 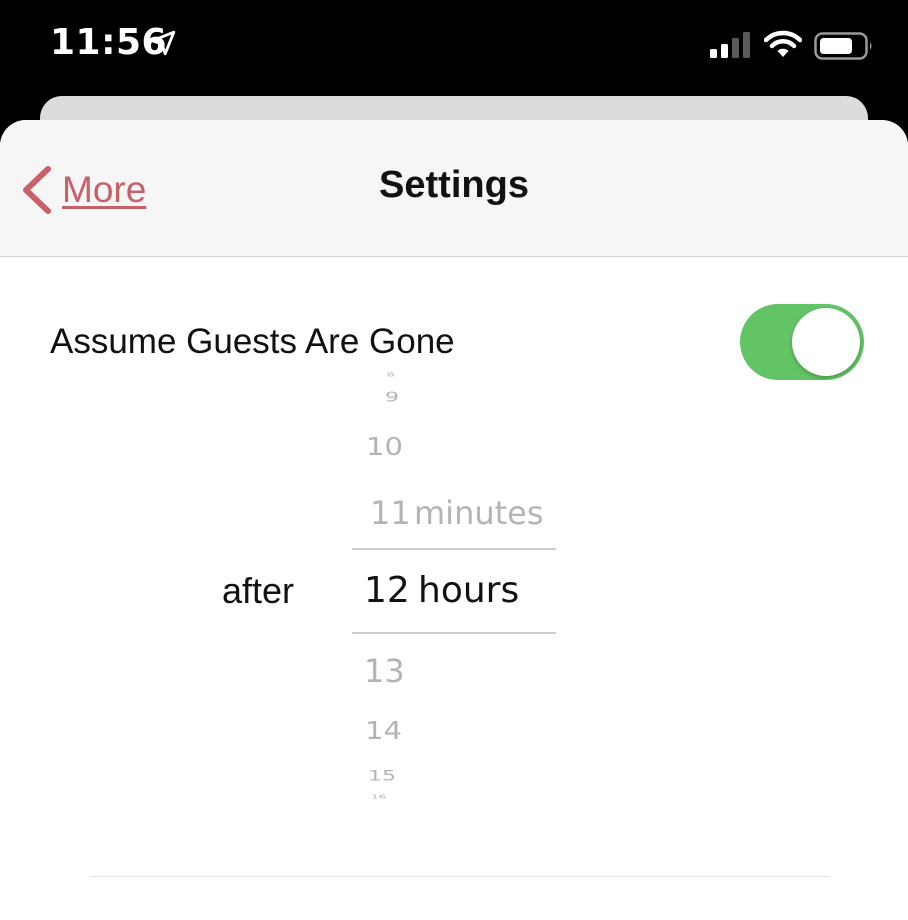 I want to click on picker-value-item: 15, so click(x=382, y=776).